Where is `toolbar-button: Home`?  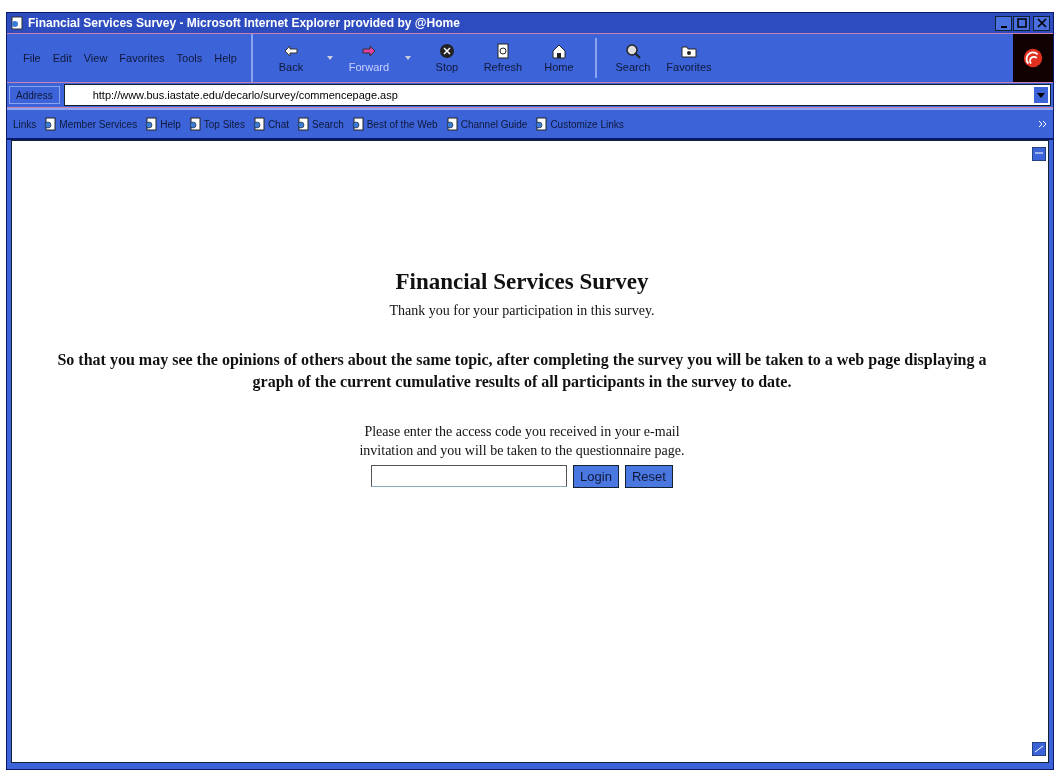 toolbar-button: Home is located at coordinates (558, 58).